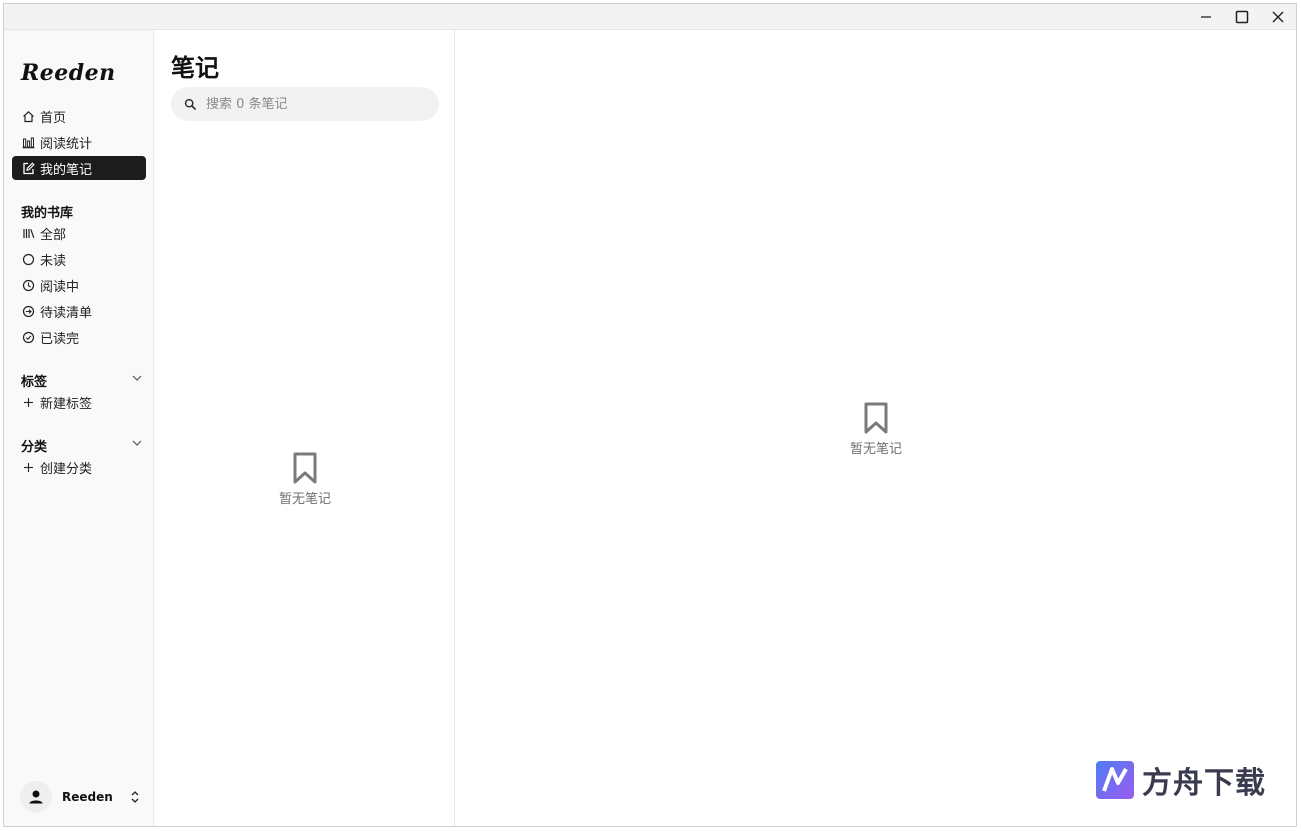 The width and height of the screenshot is (1301, 831). Describe the element at coordinates (66, 170) in the screenshot. I see `nav-item-label: 我的笔记` at that location.